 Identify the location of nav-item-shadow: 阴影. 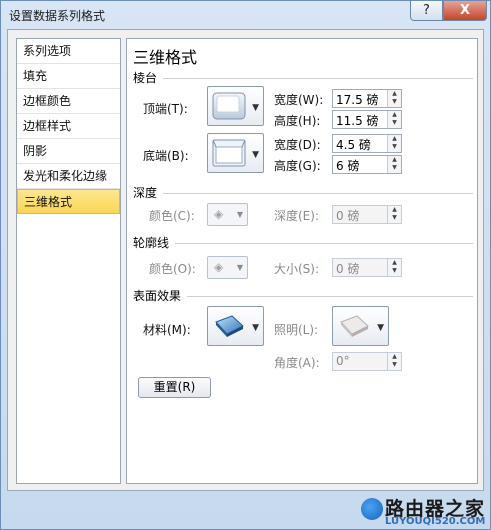
(68, 151).